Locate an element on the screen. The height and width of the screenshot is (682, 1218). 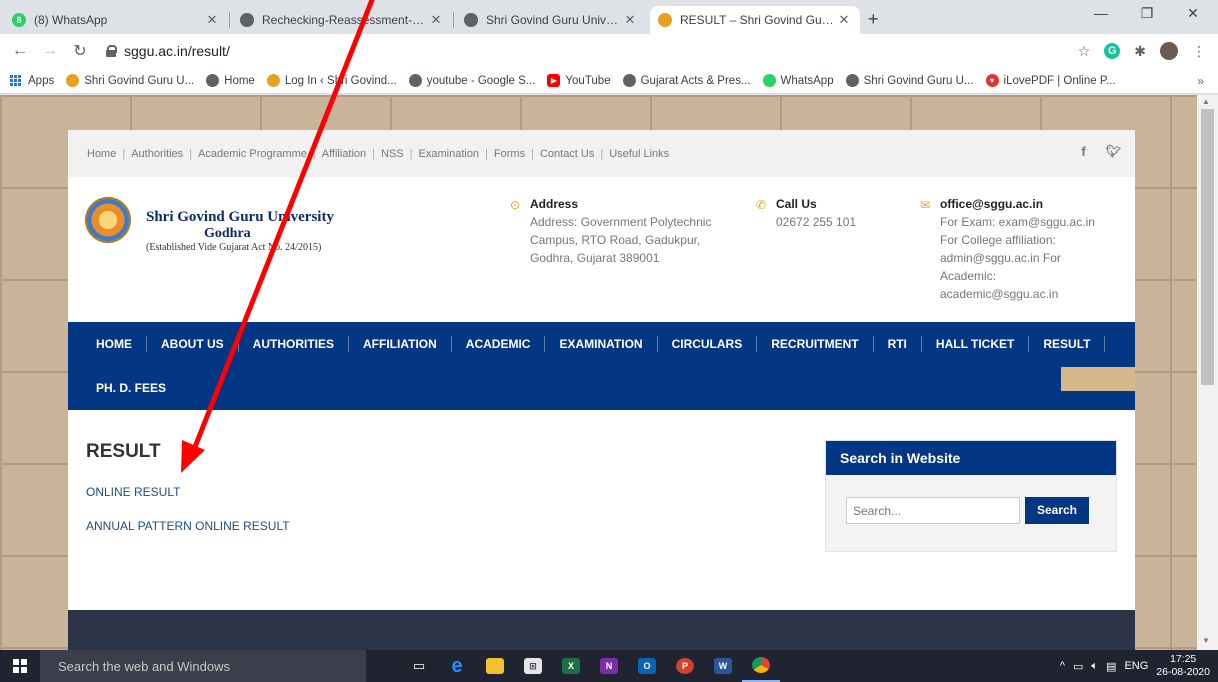
menu-icon: ⋮ is located at coordinates (1199, 51).